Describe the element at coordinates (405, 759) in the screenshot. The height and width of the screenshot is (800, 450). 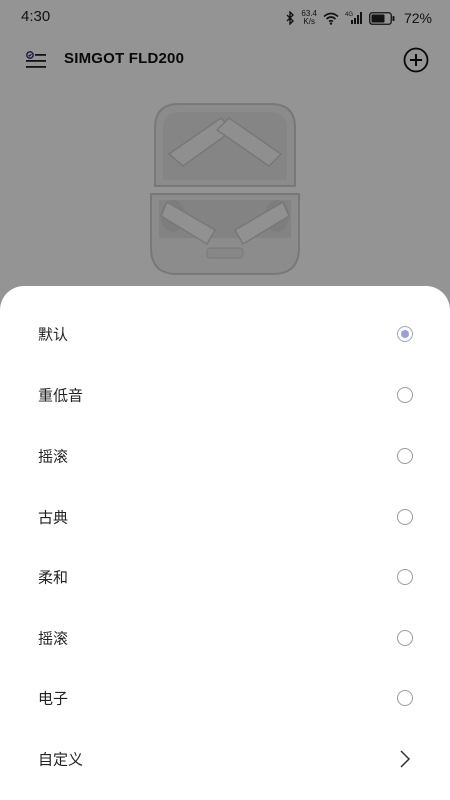
I see `chevron-right-icon` at that location.